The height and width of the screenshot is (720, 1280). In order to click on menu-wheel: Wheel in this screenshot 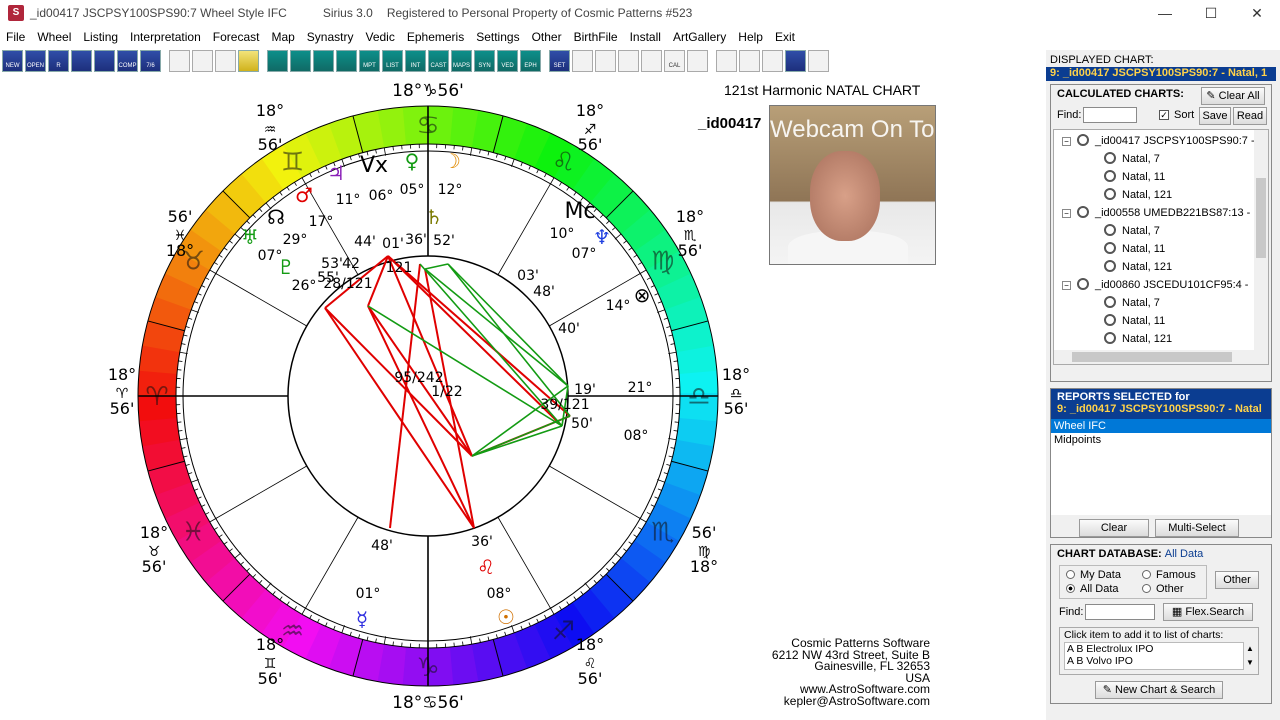, I will do `click(54, 37)`.